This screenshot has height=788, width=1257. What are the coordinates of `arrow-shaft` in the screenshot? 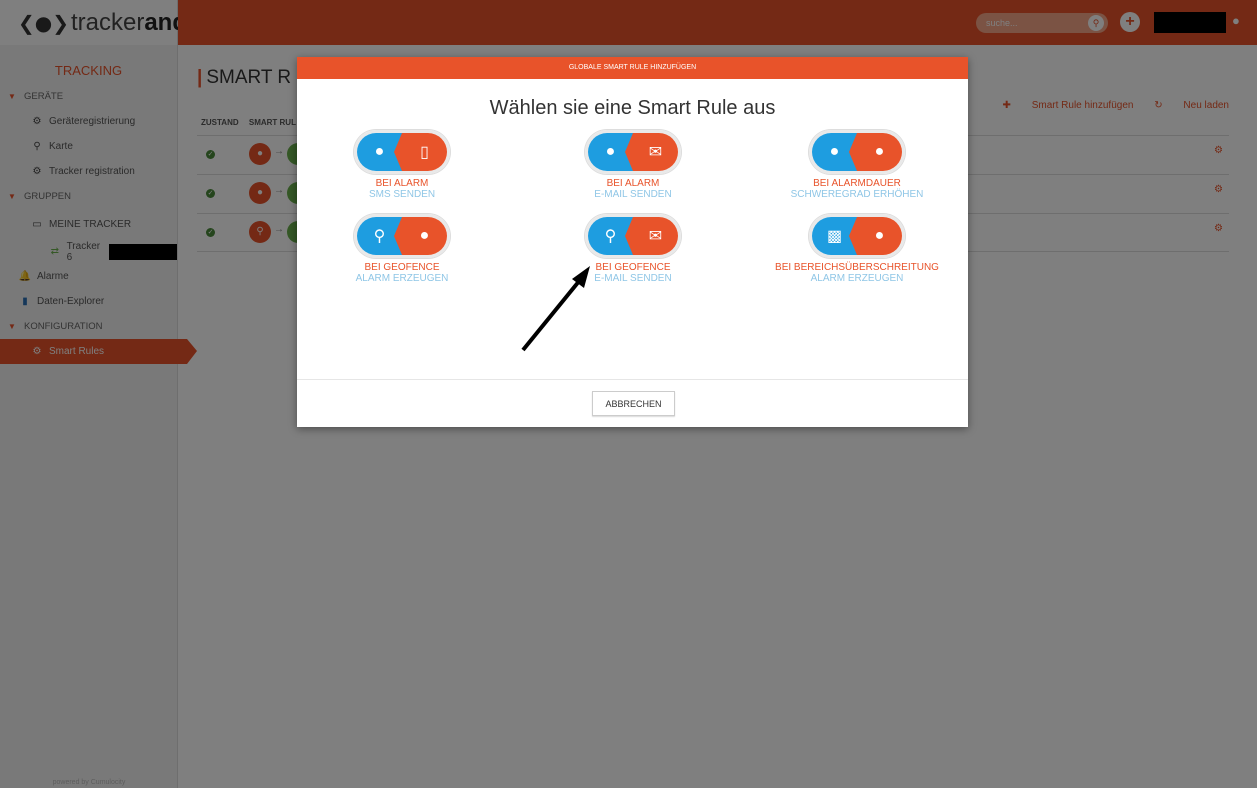 It's located at (551, 315).